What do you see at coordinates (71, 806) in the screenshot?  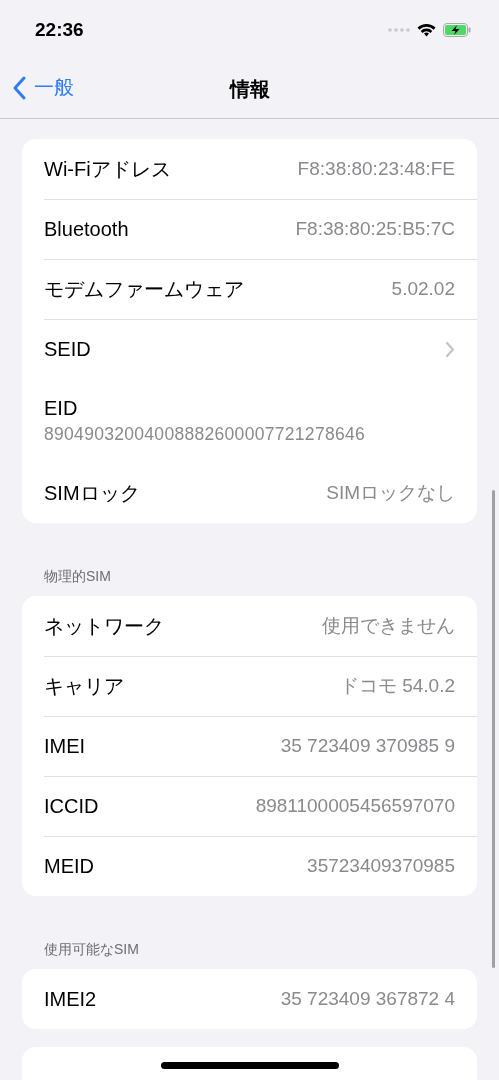 I see `row-label: ICCID` at bounding box center [71, 806].